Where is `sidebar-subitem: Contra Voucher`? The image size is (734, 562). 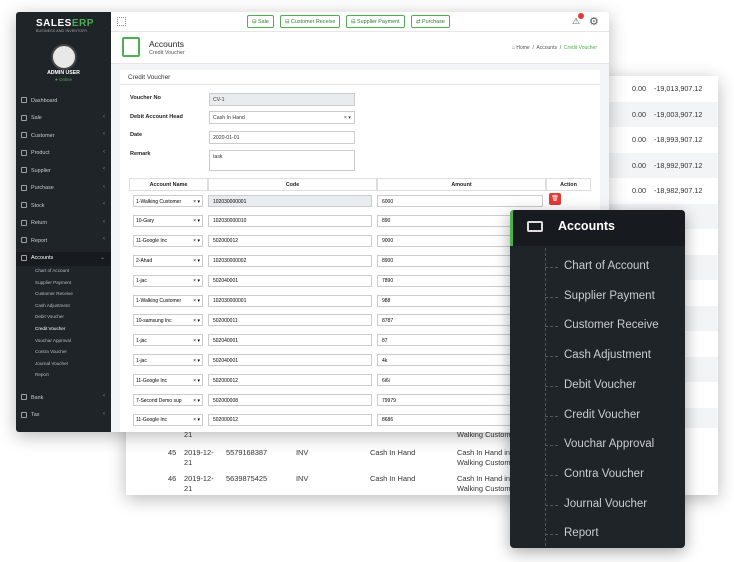
sidebar-subitem: Contra Voucher is located at coordinates (51, 351).